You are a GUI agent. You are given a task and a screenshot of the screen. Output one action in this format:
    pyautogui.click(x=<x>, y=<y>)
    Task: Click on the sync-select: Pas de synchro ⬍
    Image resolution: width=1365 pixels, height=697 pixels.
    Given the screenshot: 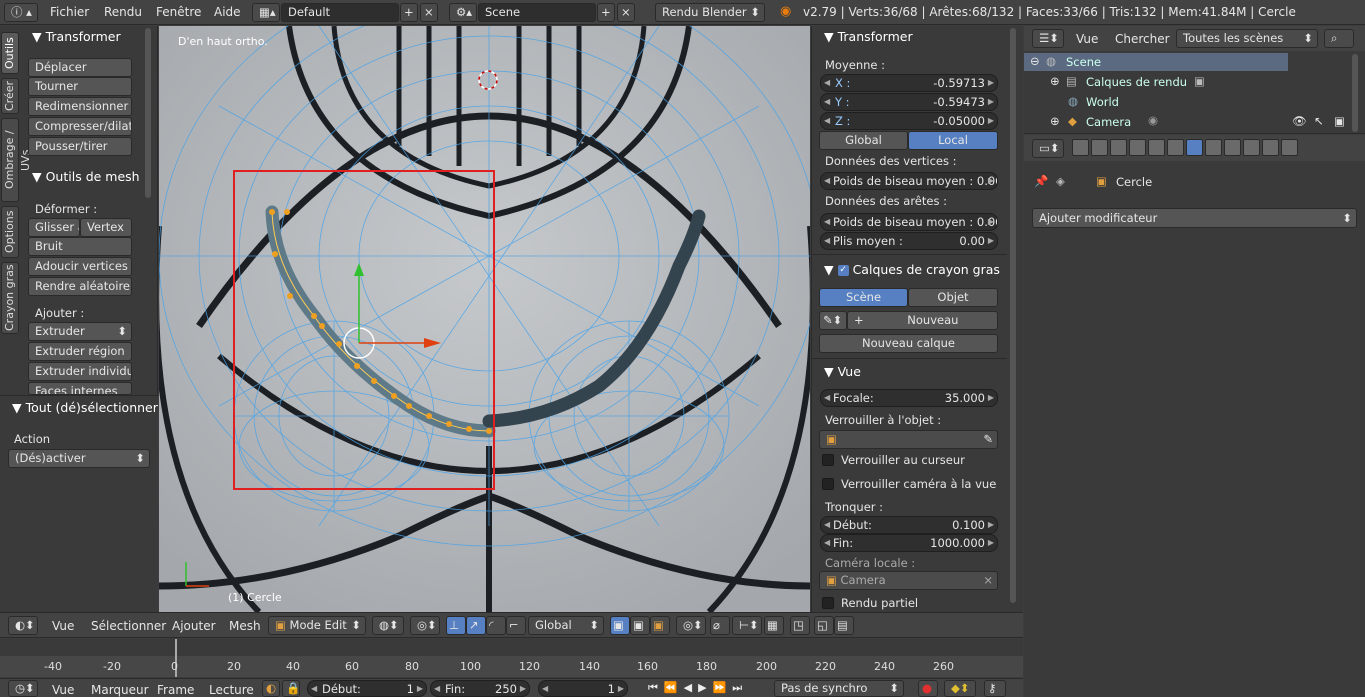 What is the action you would take?
    pyautogui.click(x=839, y=688)
    